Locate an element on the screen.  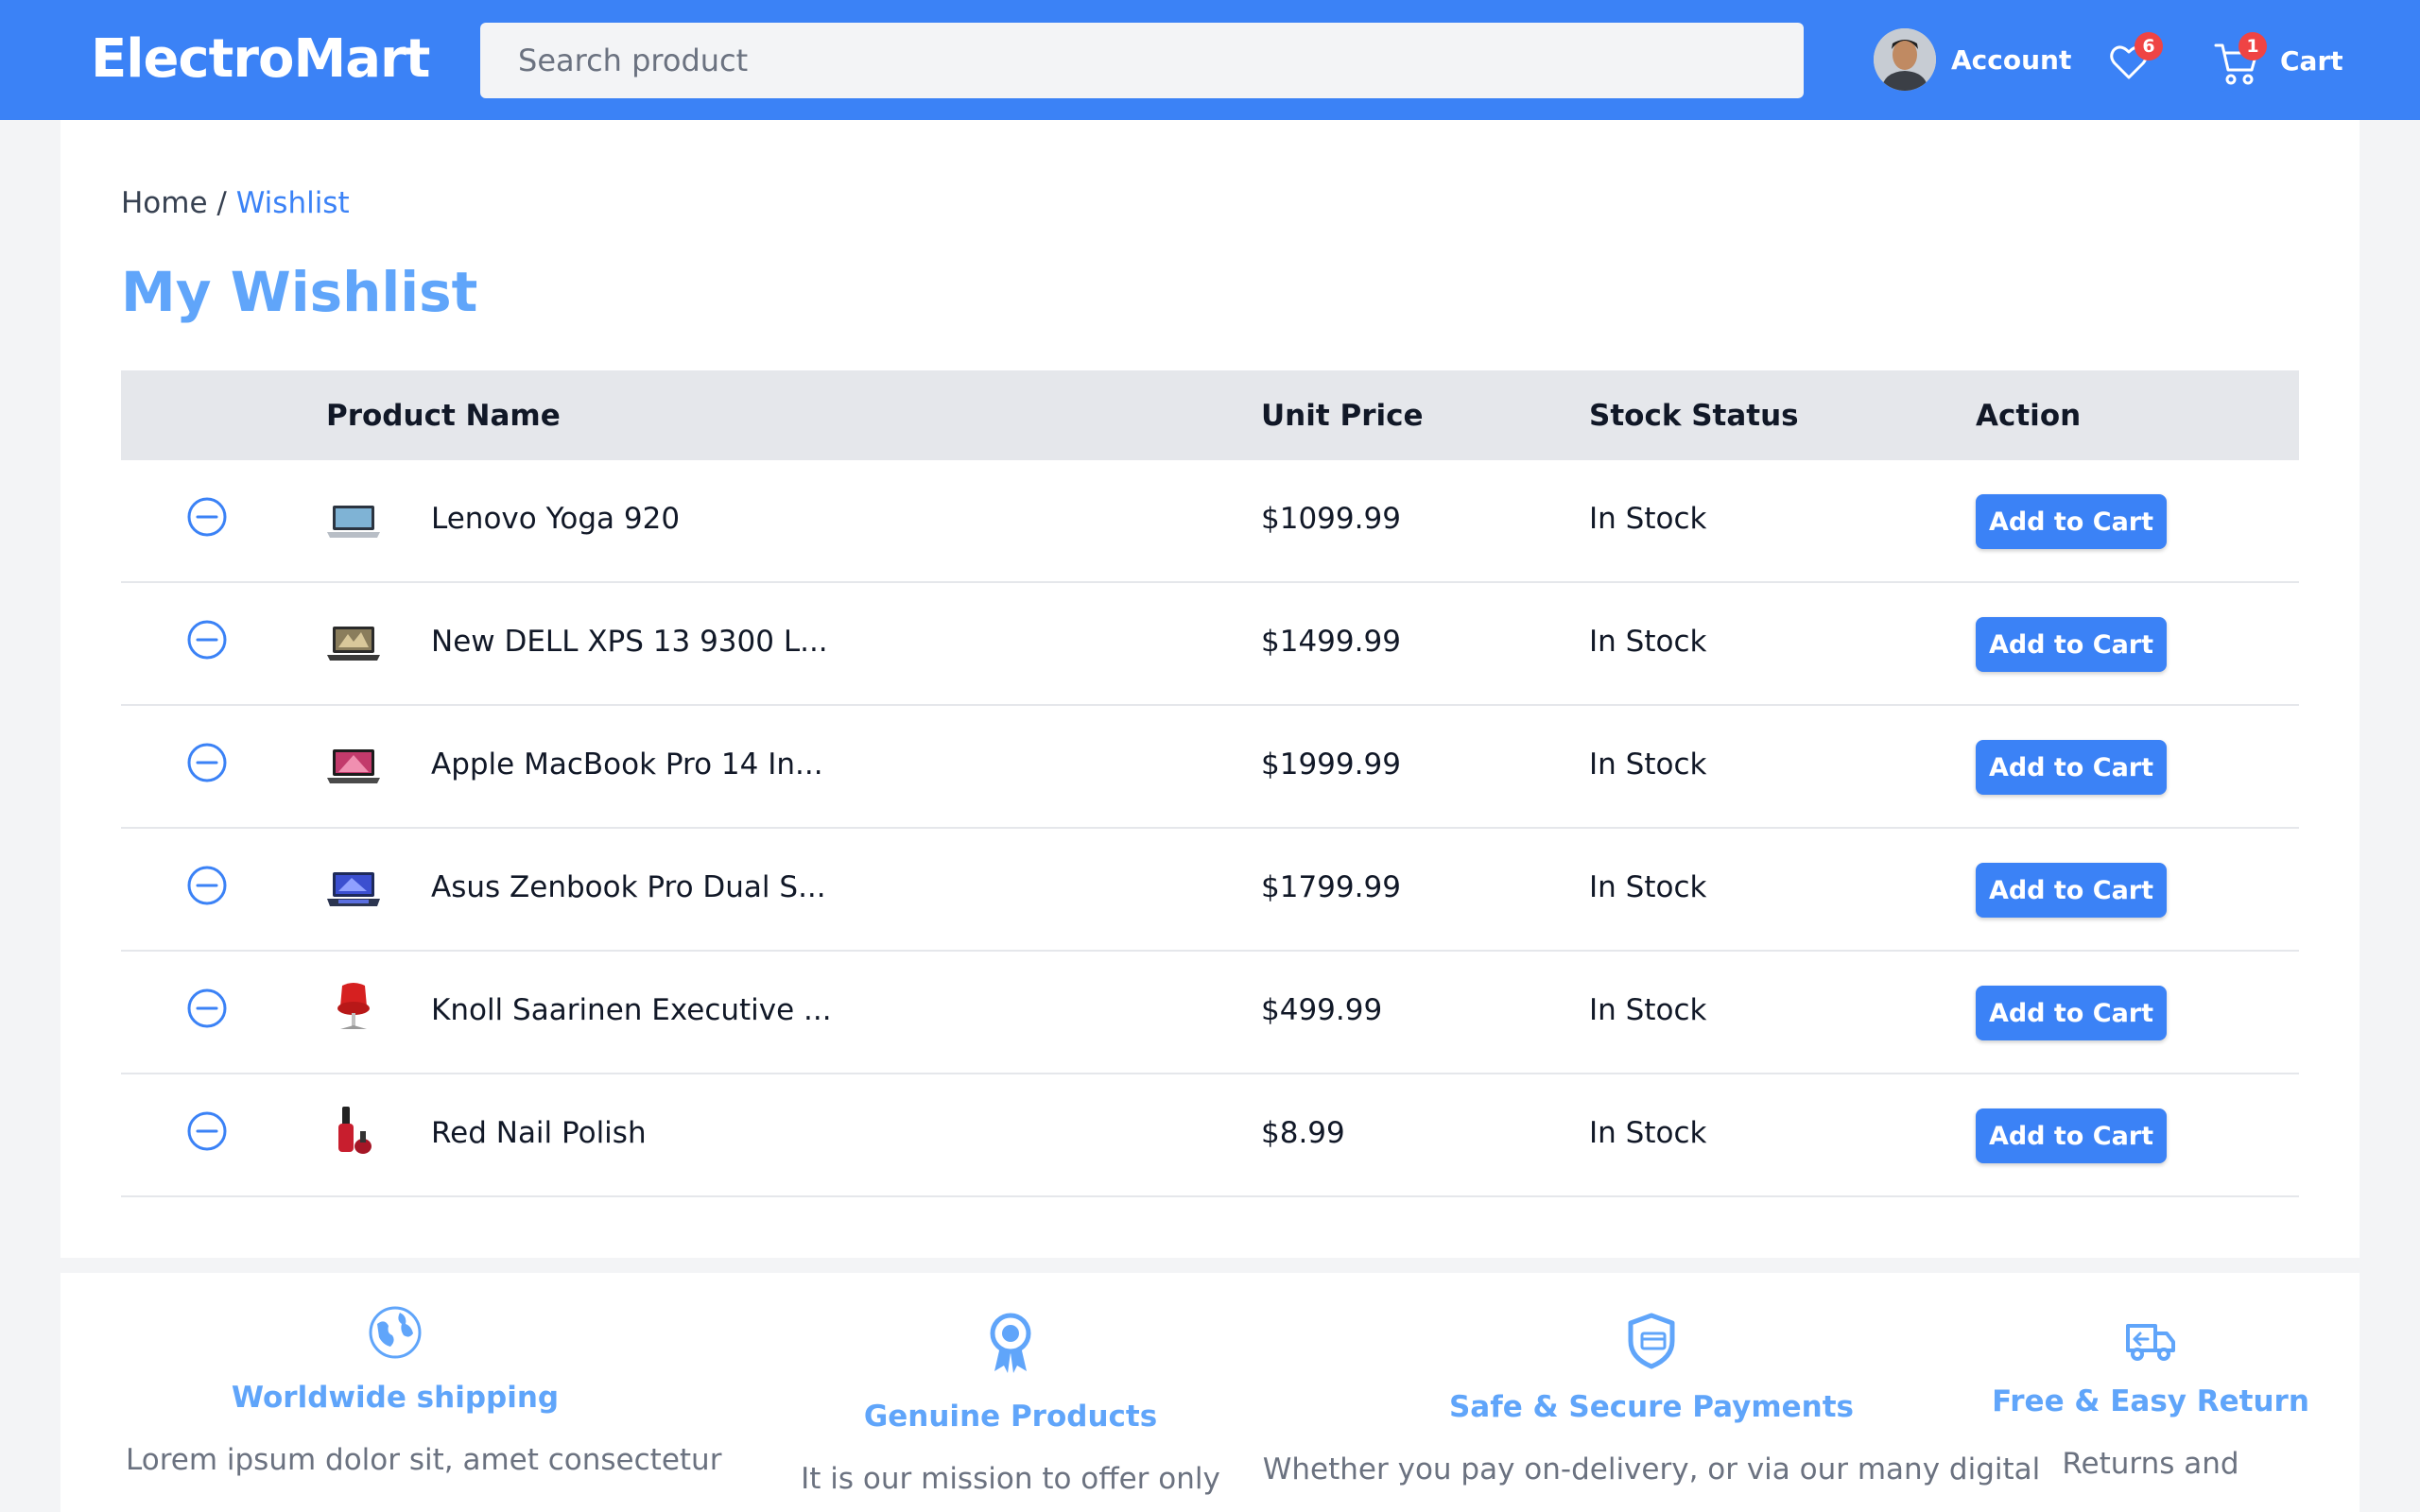
column-header-product-name: Product Name is located at coordinates (443, 416).